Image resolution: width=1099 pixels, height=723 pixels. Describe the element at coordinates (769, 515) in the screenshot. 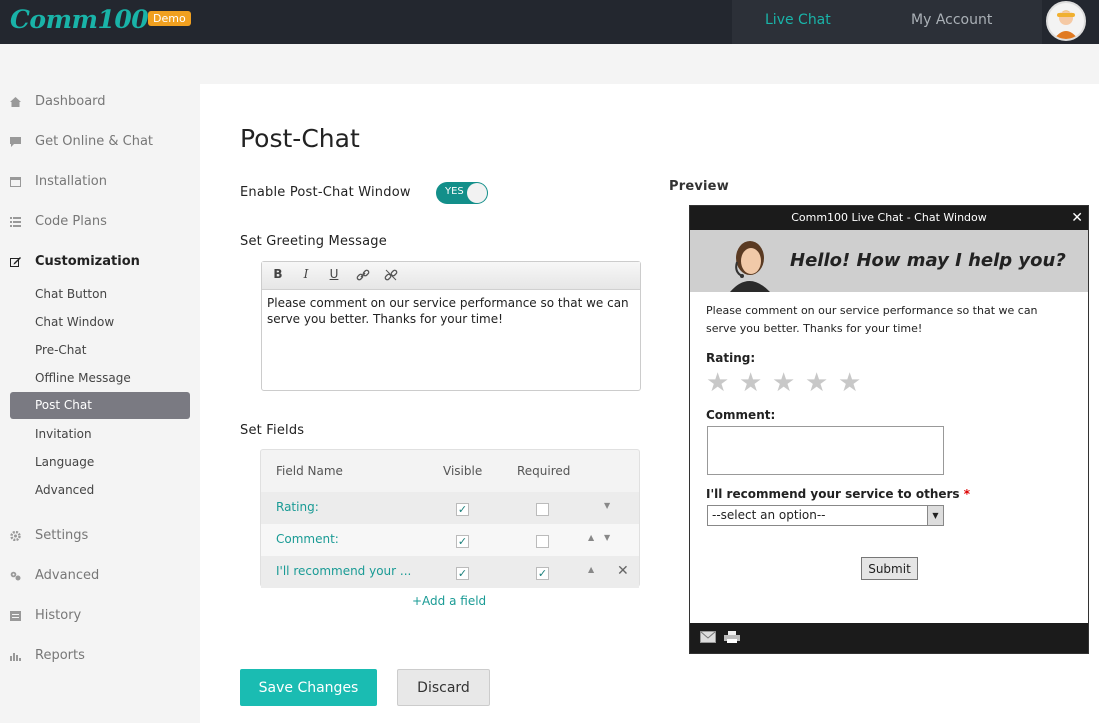

I see `select-value: --select an option--` at that location.